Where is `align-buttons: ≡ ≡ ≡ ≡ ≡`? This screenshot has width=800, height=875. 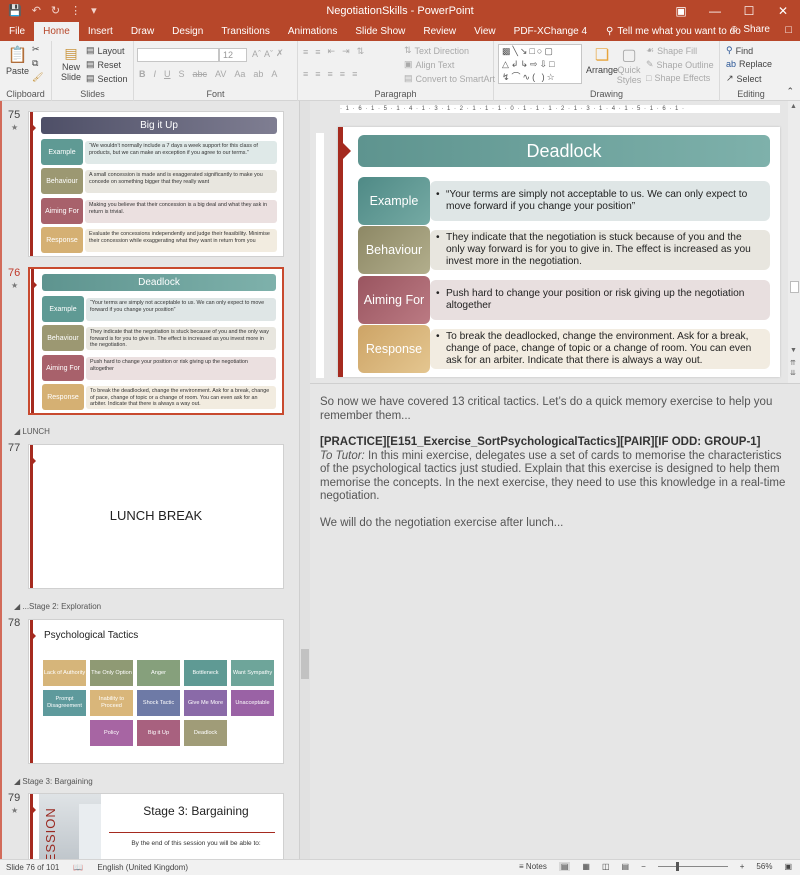
align-buttons: ≡ ≡ ≡ ≡ ≡ is located at coordinates (330, 74).